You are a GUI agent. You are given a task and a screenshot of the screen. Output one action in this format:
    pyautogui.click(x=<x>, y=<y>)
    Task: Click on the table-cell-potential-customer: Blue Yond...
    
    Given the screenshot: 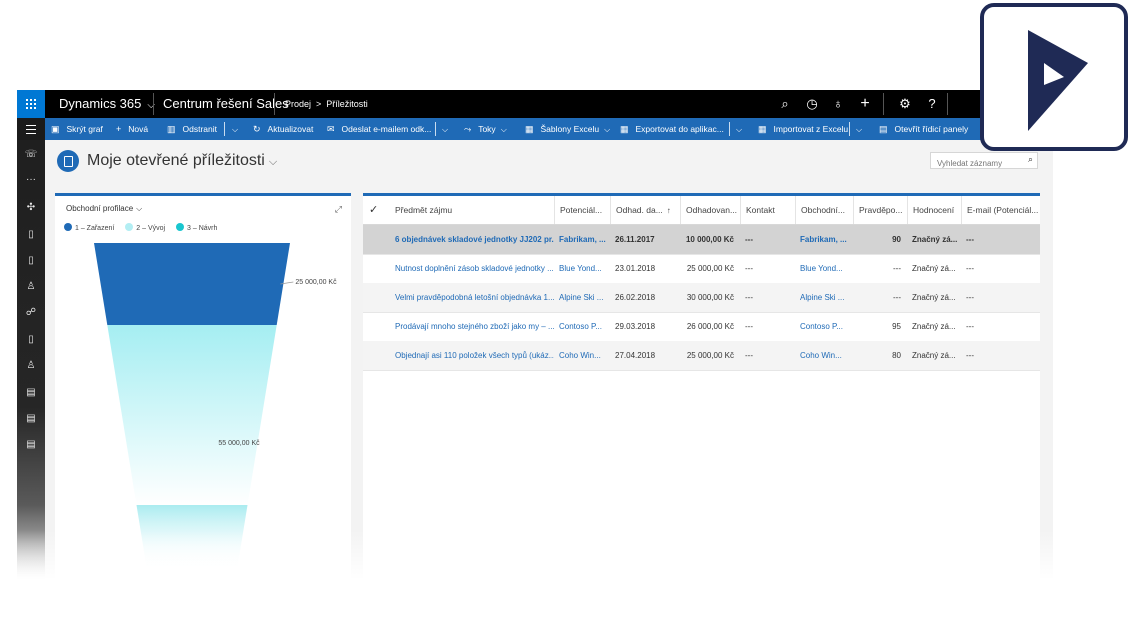 What is the action you would take?
    pyautogui.click(x=582, y=268)
    